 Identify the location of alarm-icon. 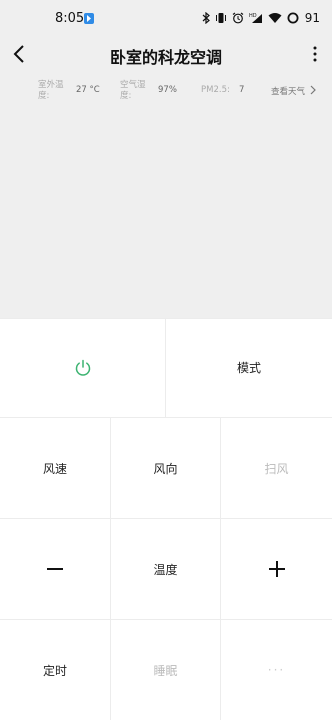
(238, 18).